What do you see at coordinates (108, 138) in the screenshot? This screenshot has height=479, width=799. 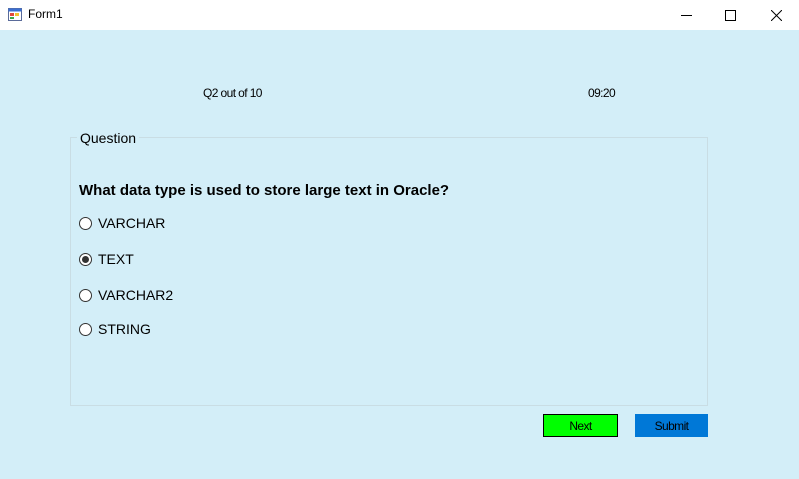 I see `question-groupbox-title: Question` at bounding box center [108, 138].